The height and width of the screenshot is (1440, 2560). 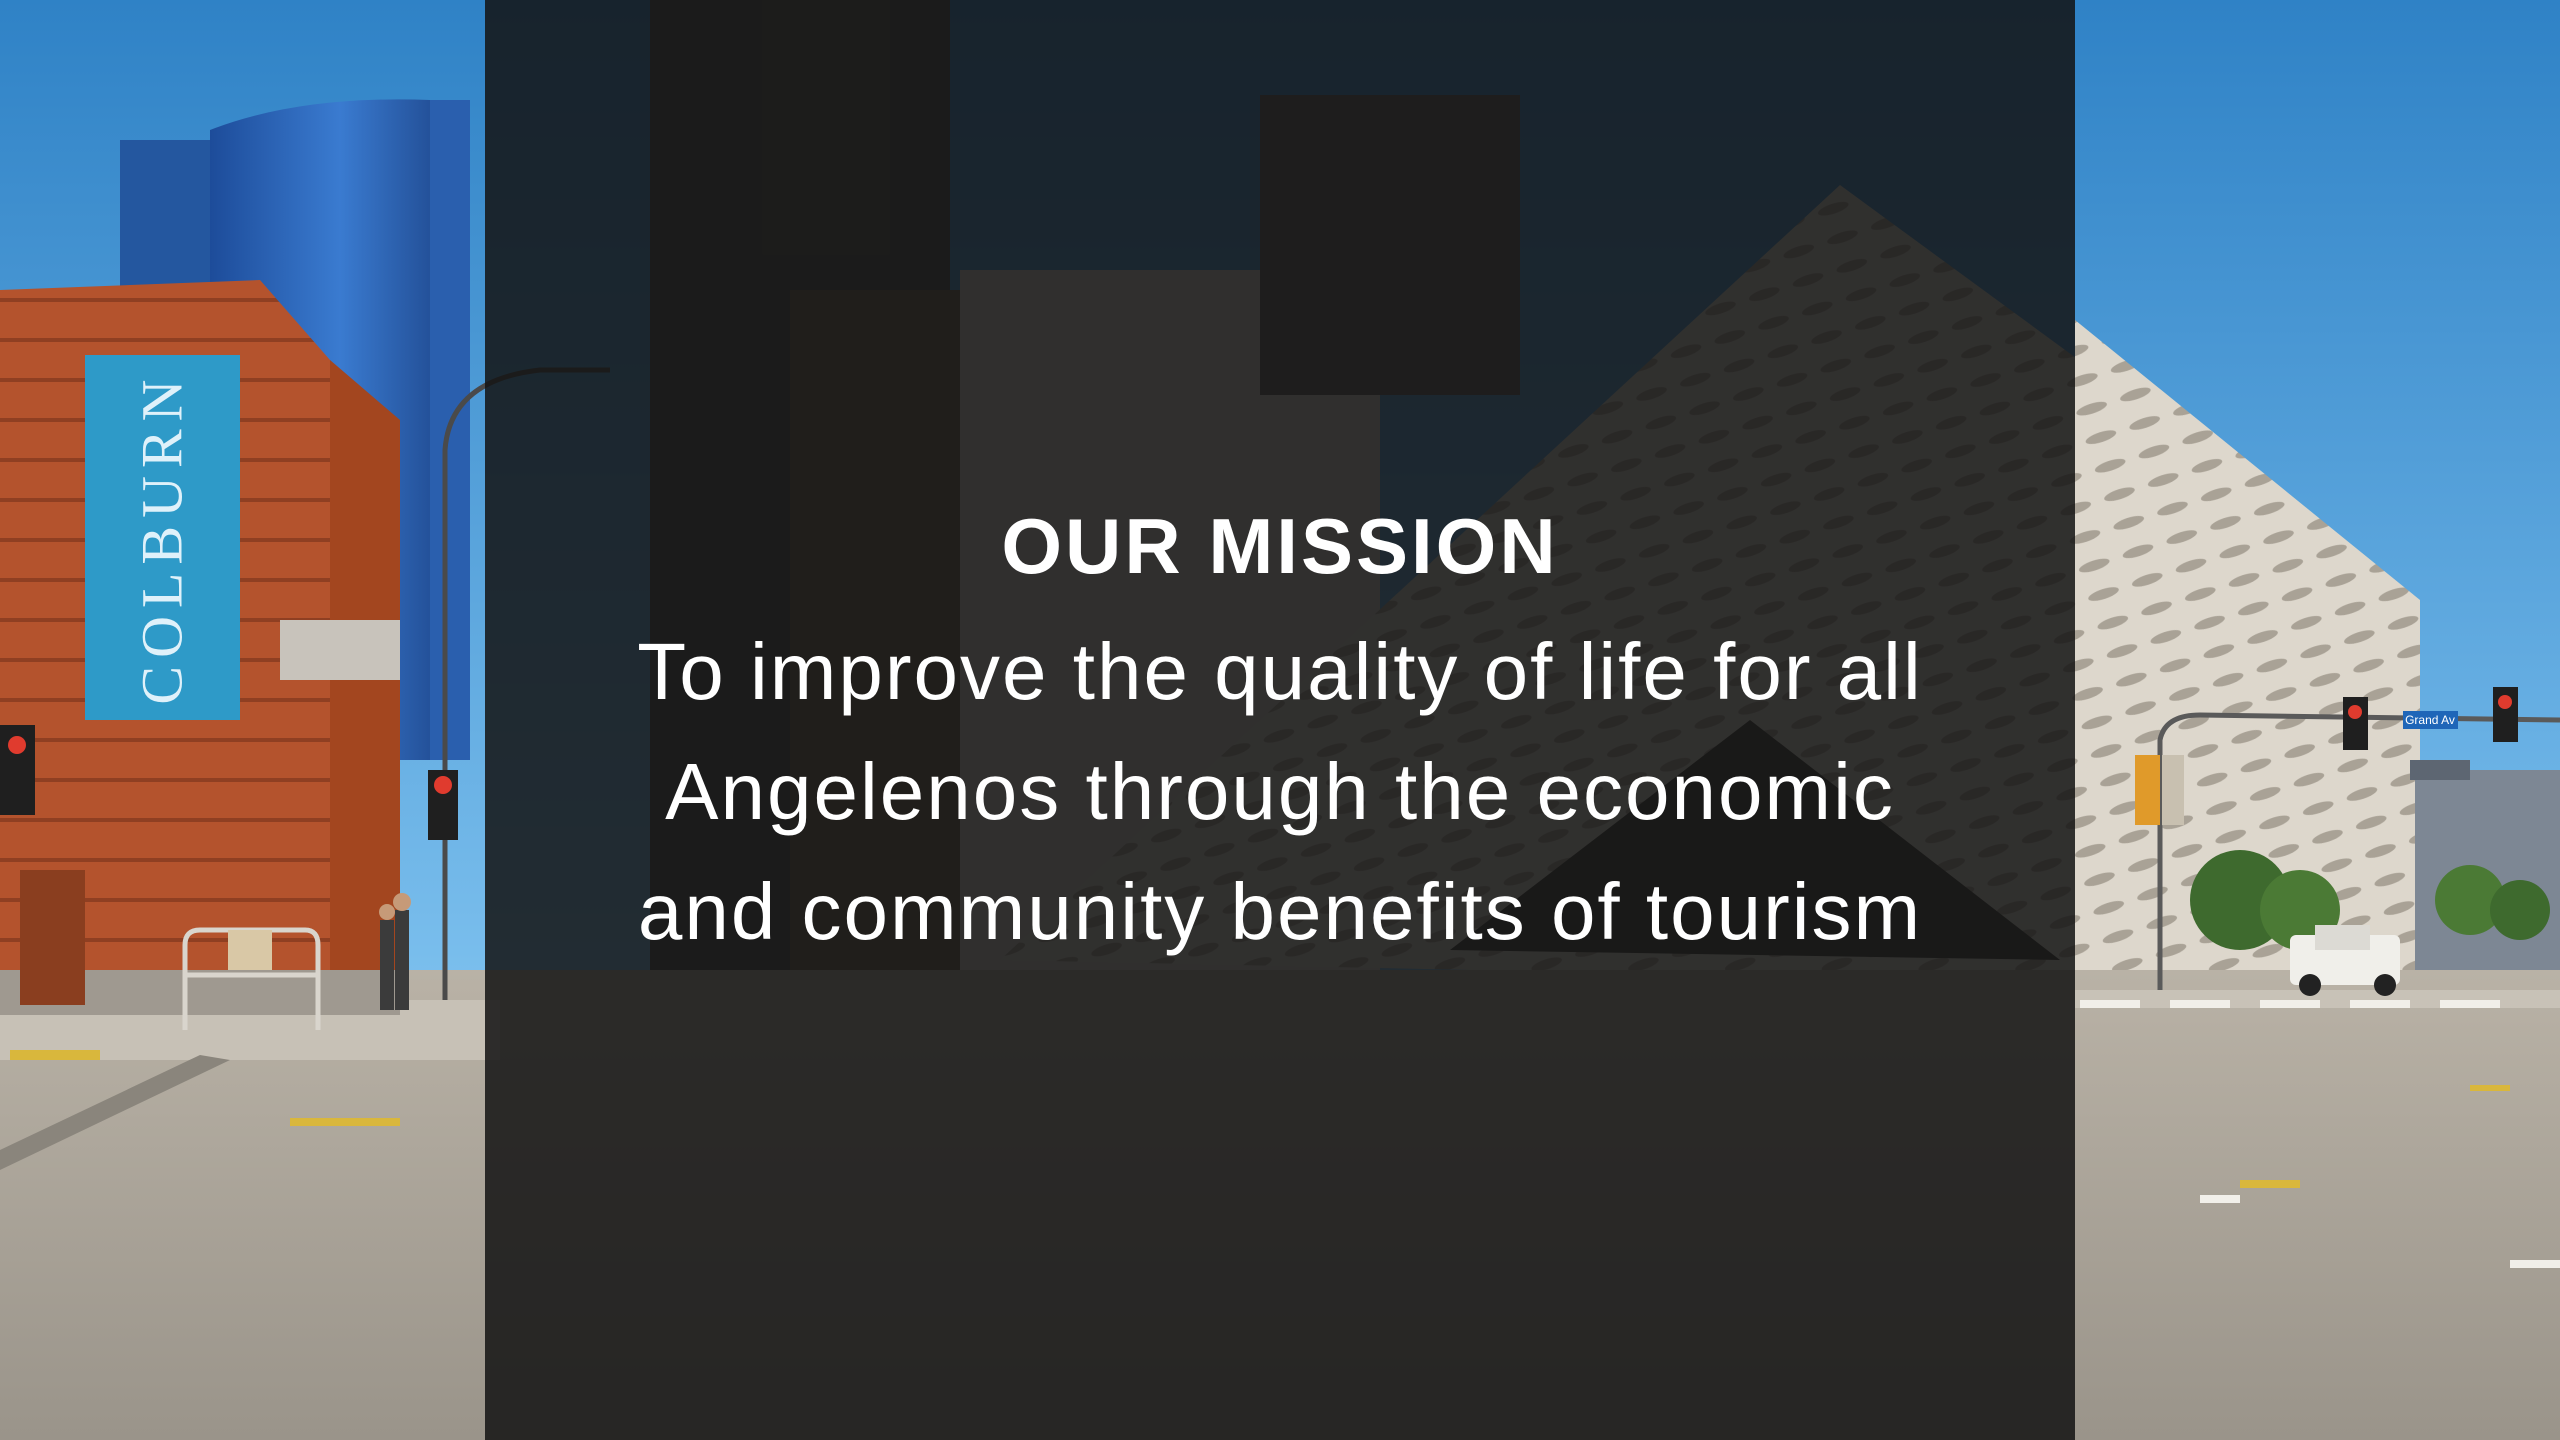 I want to click on mission-line: Angelenos through the economic, so click(x=1280, y=791).